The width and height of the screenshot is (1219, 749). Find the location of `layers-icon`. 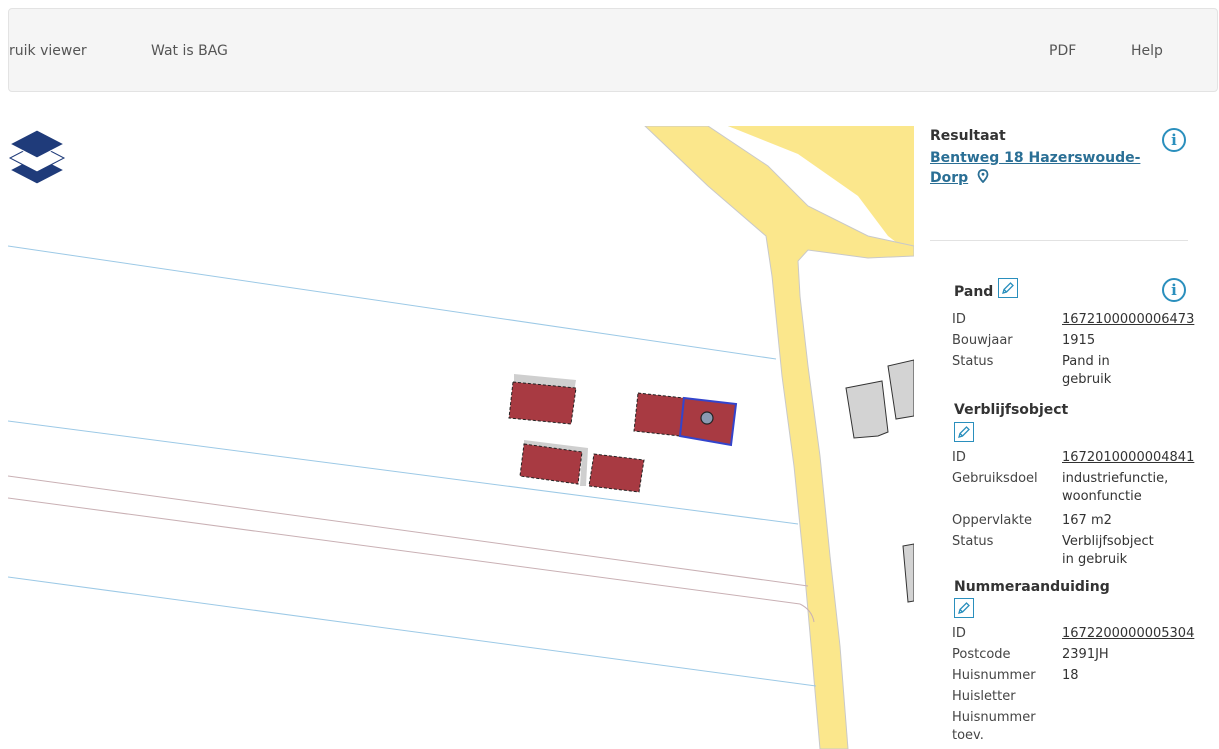

layers-icon is located at coordinates (37, 158).